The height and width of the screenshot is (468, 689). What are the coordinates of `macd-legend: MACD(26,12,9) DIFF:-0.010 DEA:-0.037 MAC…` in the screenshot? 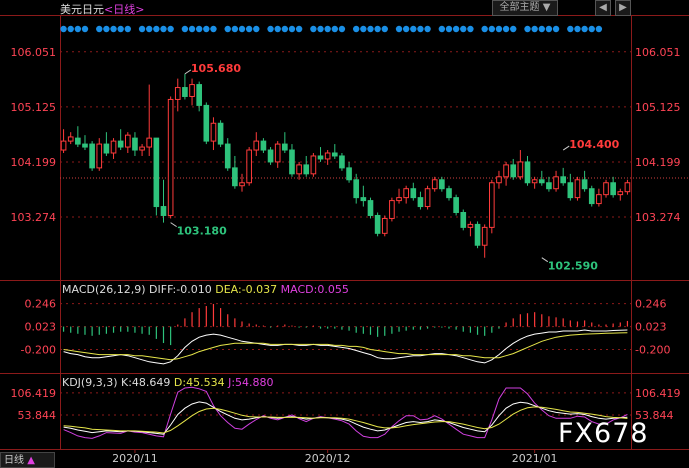 It's located at (205, 289).